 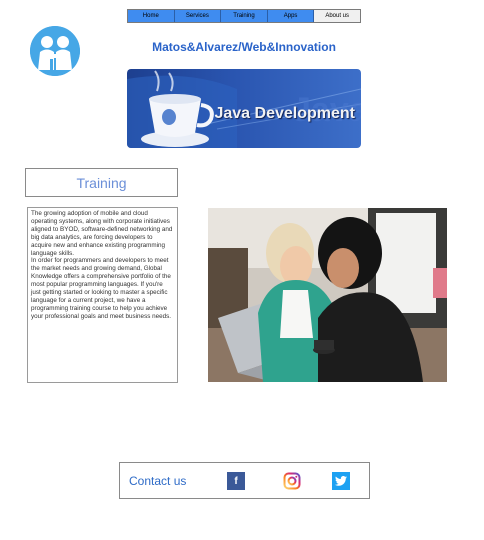 What do you see at coordinates (337, 16) in the screenshot?
I see `nav-about-us: About us` at bounding box center [337, 16].